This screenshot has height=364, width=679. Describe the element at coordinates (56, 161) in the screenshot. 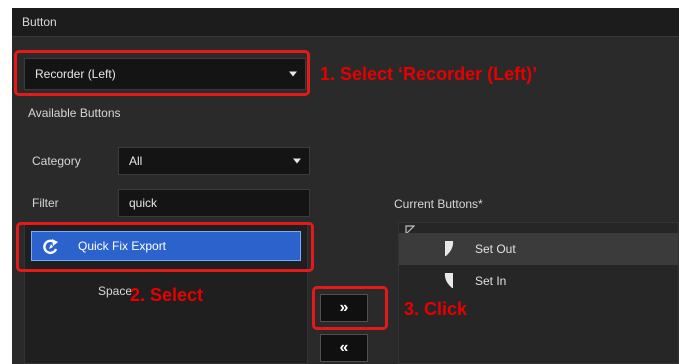

I see `category-label: Category` at that location.